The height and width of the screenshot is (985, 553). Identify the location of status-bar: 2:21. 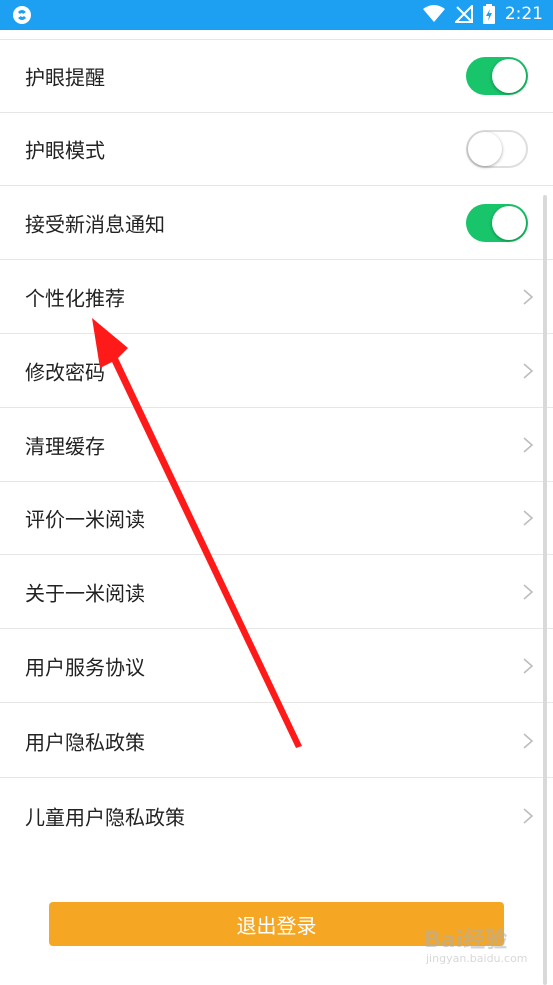
(276, 15).